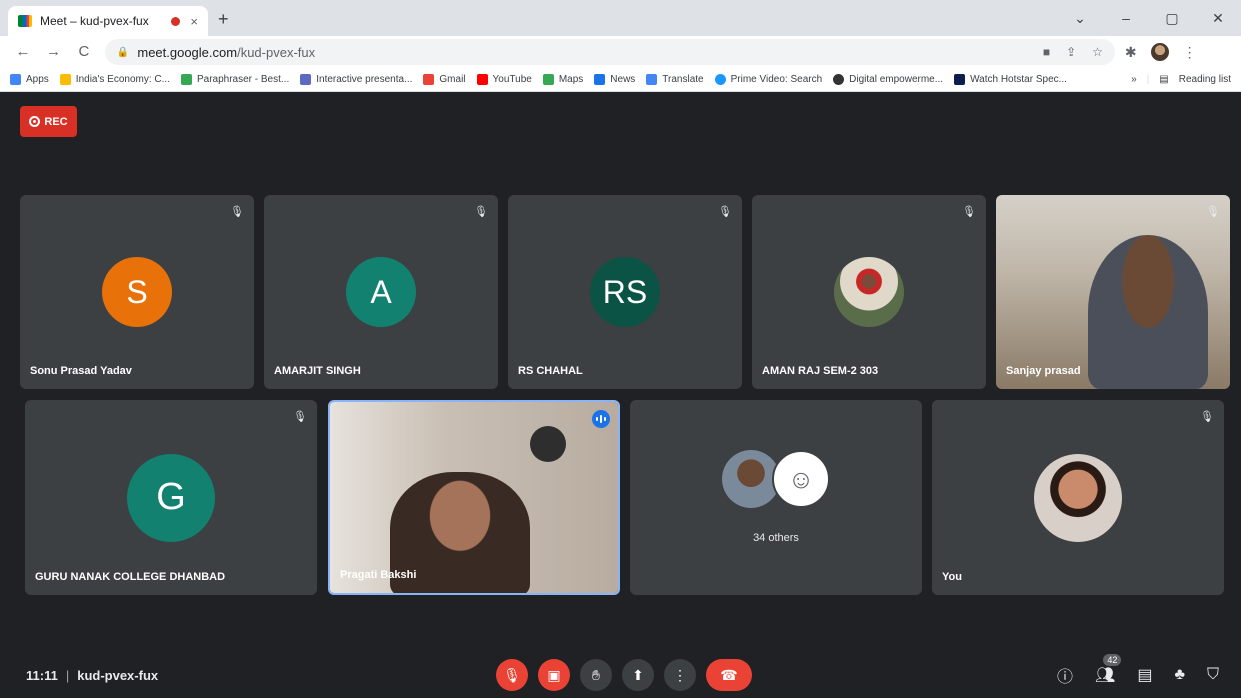 The image size is (1241, 698). Describe the element at coordinates (550, 371) in the screenshot. I see `participant-name: RS CHAHAL` at that location.